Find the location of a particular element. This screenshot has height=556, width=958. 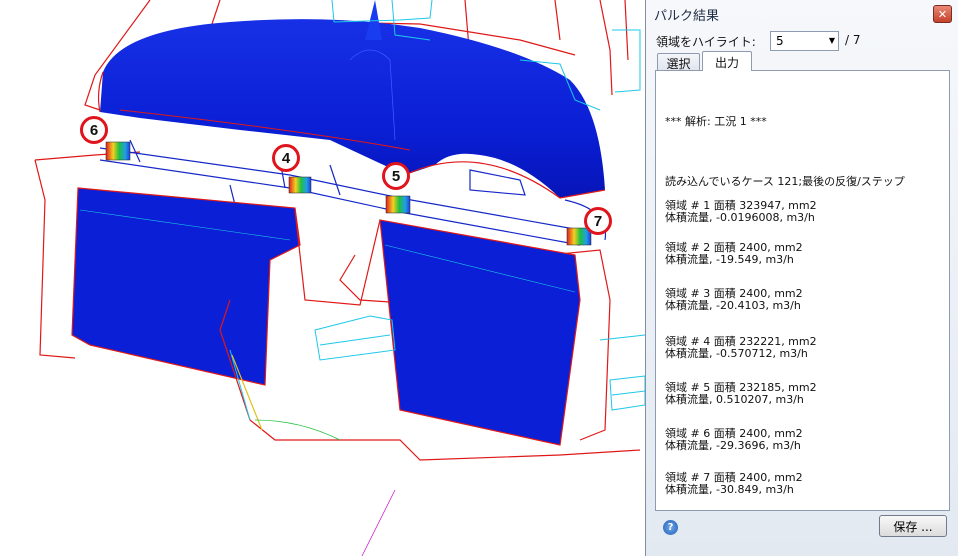

highlight-region-label: 領域をハイライト: is located at coordinates (706, 42).